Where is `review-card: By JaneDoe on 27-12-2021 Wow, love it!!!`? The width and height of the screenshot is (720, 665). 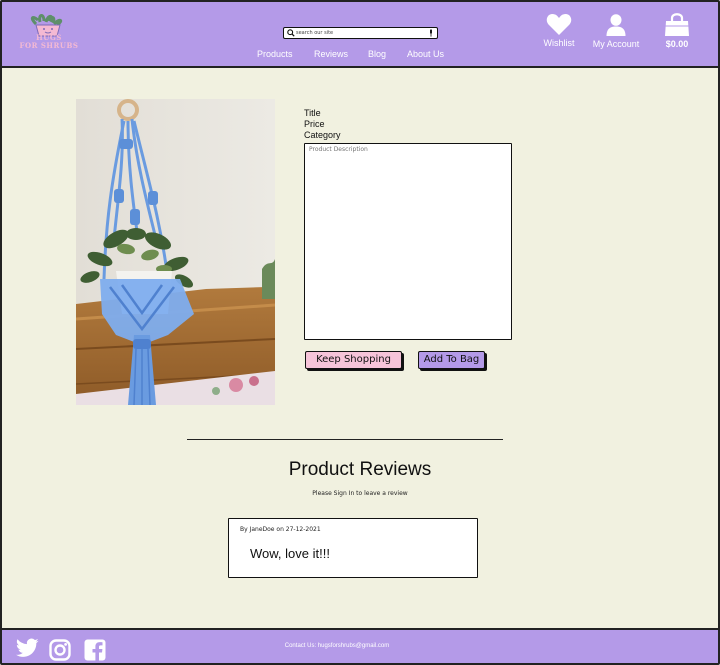
review-card: By JaneDoe on 27-12-2021 Wow, love it!!! is located at coordinates (353, 548).